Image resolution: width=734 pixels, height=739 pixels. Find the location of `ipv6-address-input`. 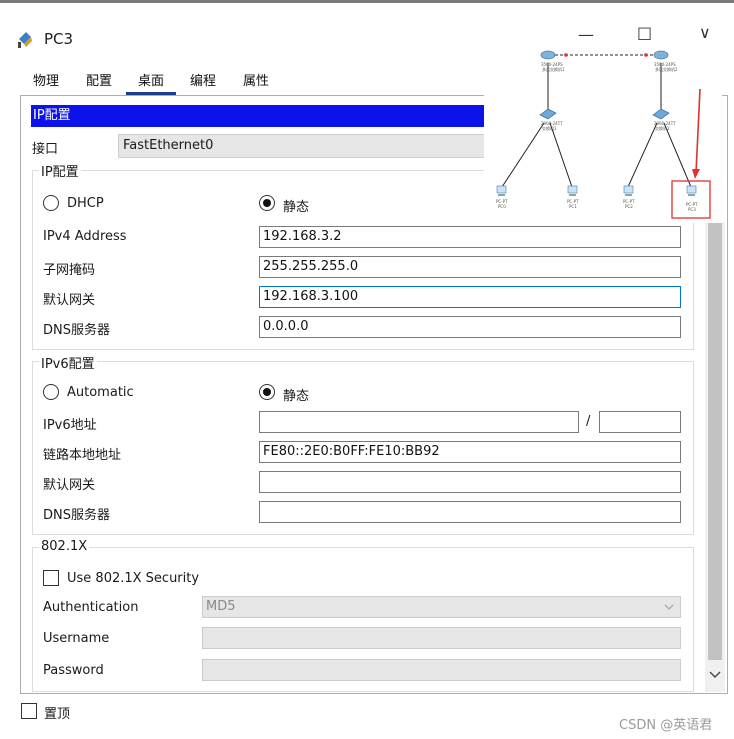

ipv6-address-input is located at coordinates (419, 422).